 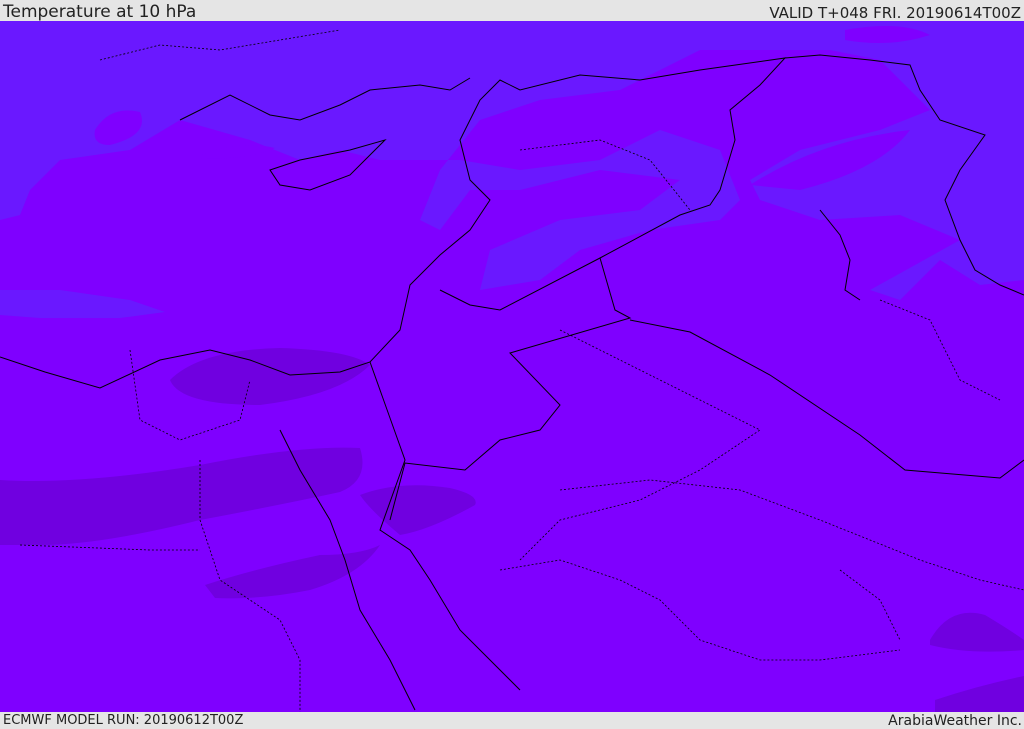 What do you see at coordinates (123, 720) in the screenshot?
I see `model-run: ECMWF MODEL RUN: 20190612T00Z` at bounding box center [123, 720].